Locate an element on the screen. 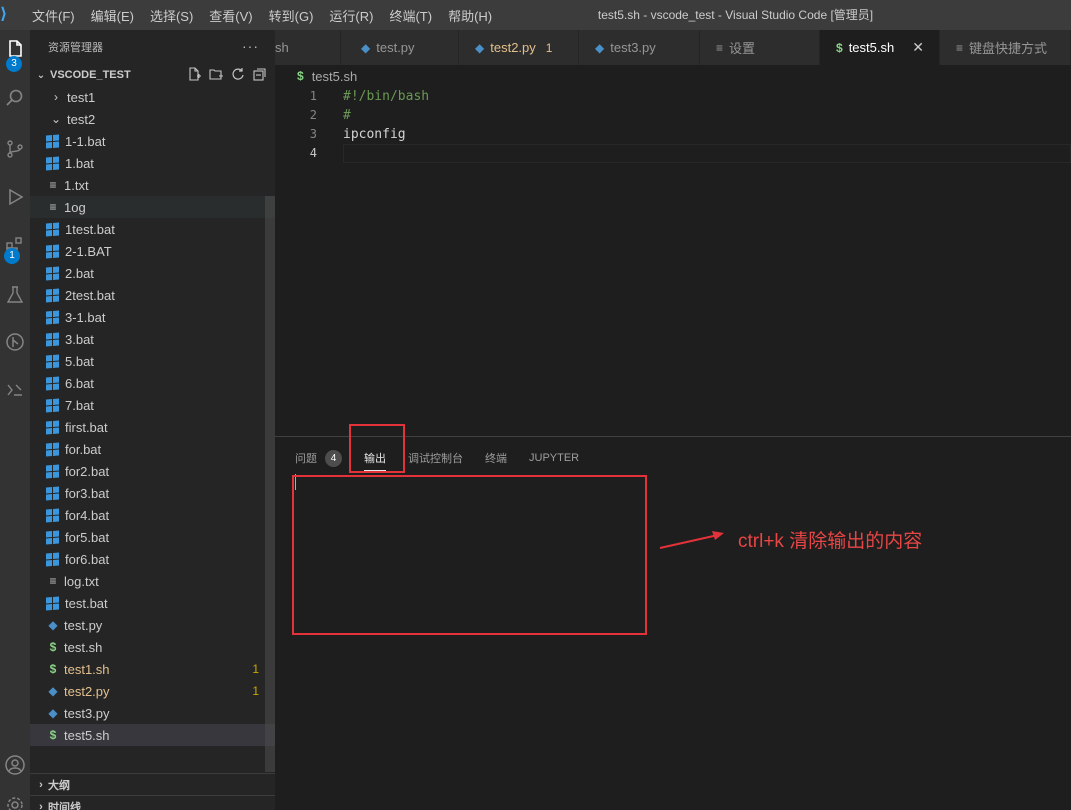 The width and height of the screenshot is (1071, 810). menu-help: 帮助(H) is located at coordinates (470, 15).